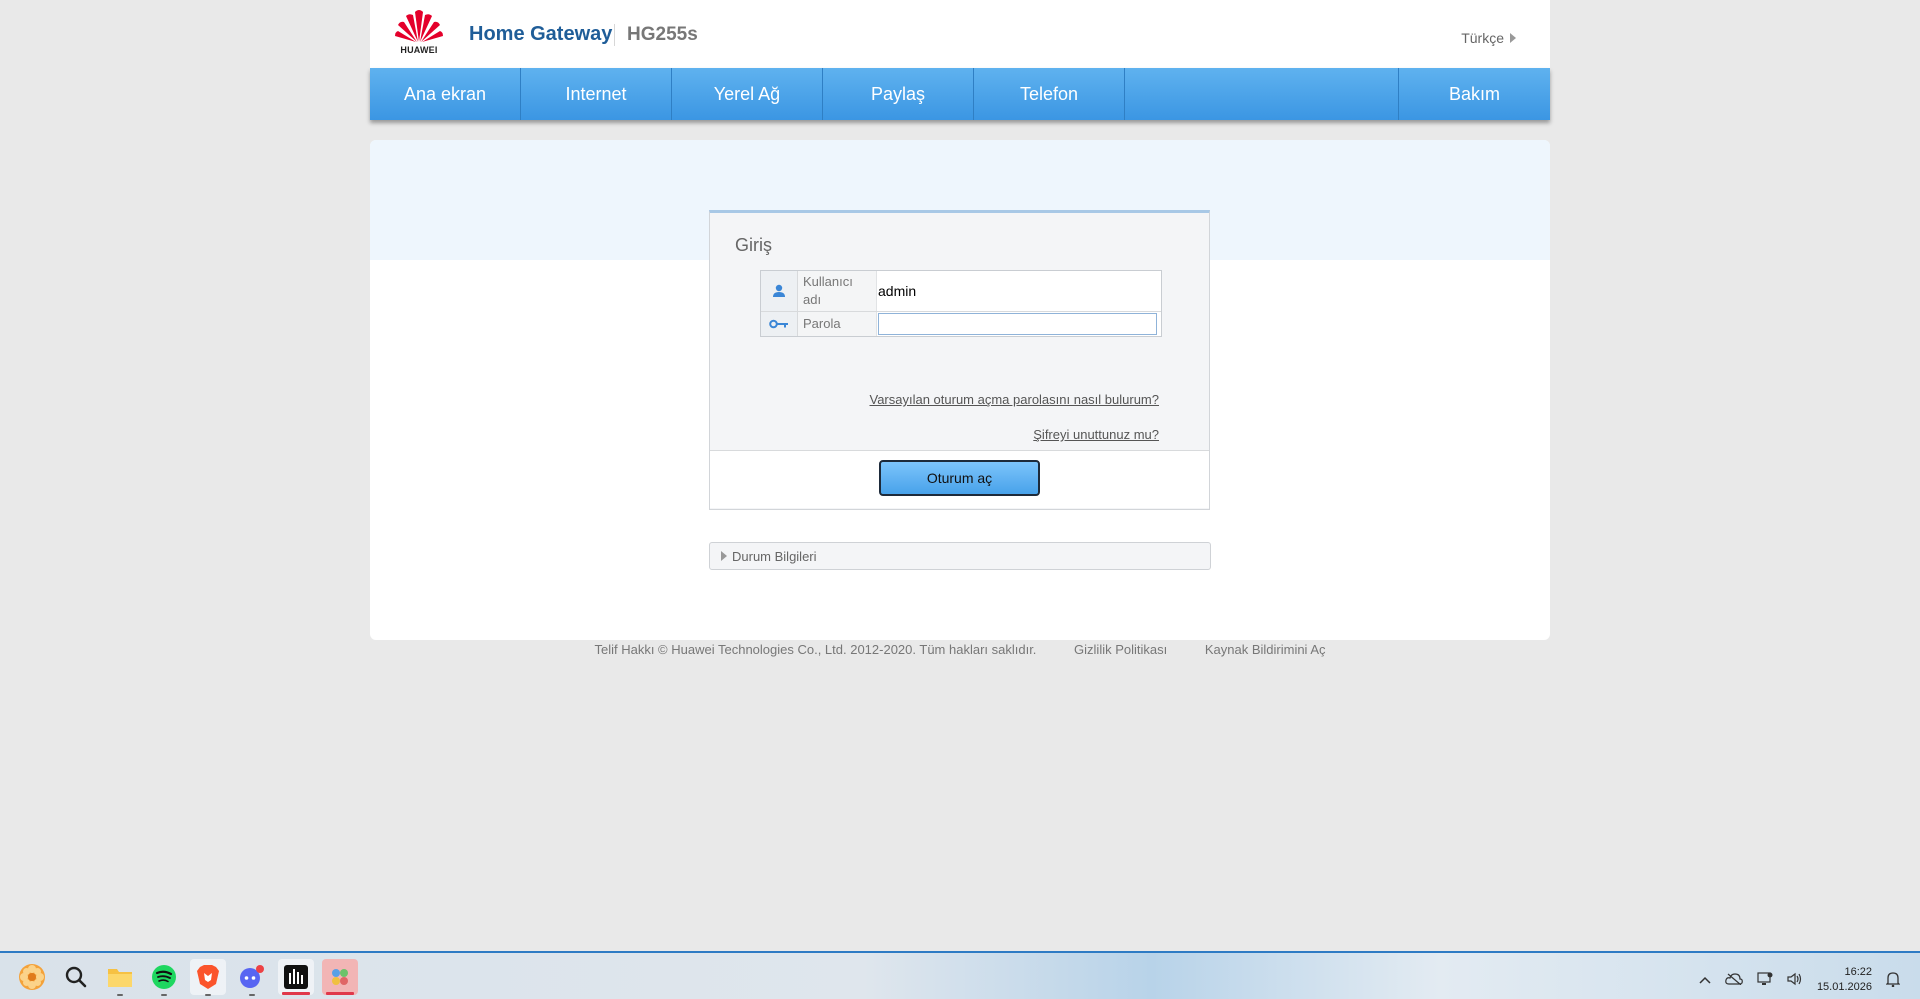 Image resolution: width=1920 pixels, height=999 pixels. What do you see at coordinates (541, 34) in the screenshot?
I see `brand-title: Home Gateway` at bounding box center [541, 34].